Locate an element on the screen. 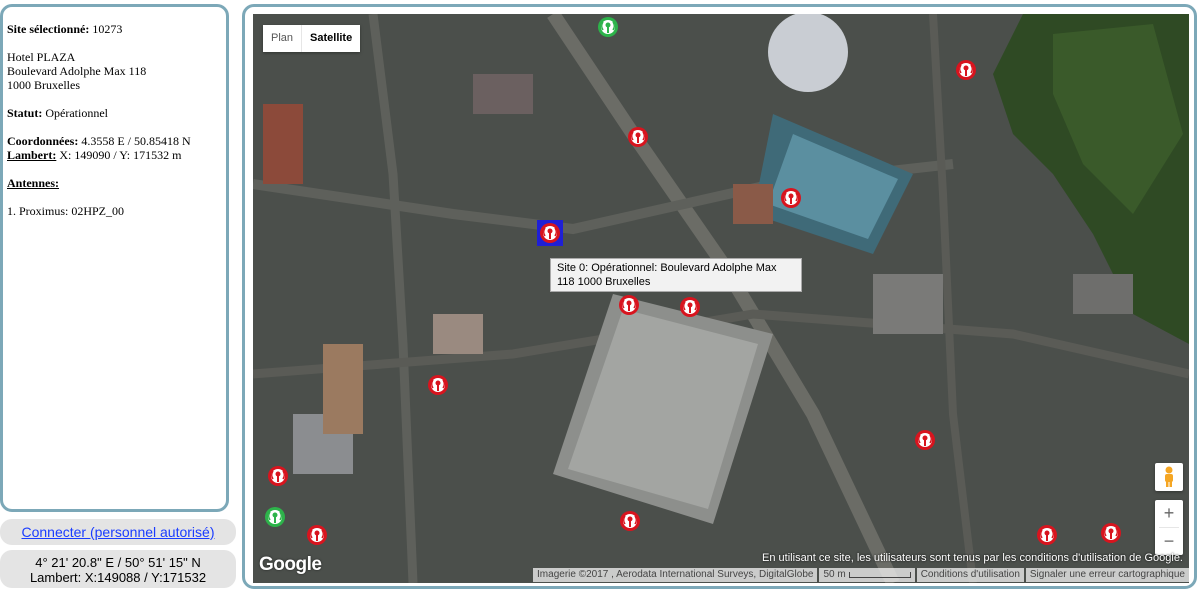 The height and width of the screenshot is (589, 1197). lambert-value: X: 149090 / Y: 171532 m is located at coordinates (120, 155).